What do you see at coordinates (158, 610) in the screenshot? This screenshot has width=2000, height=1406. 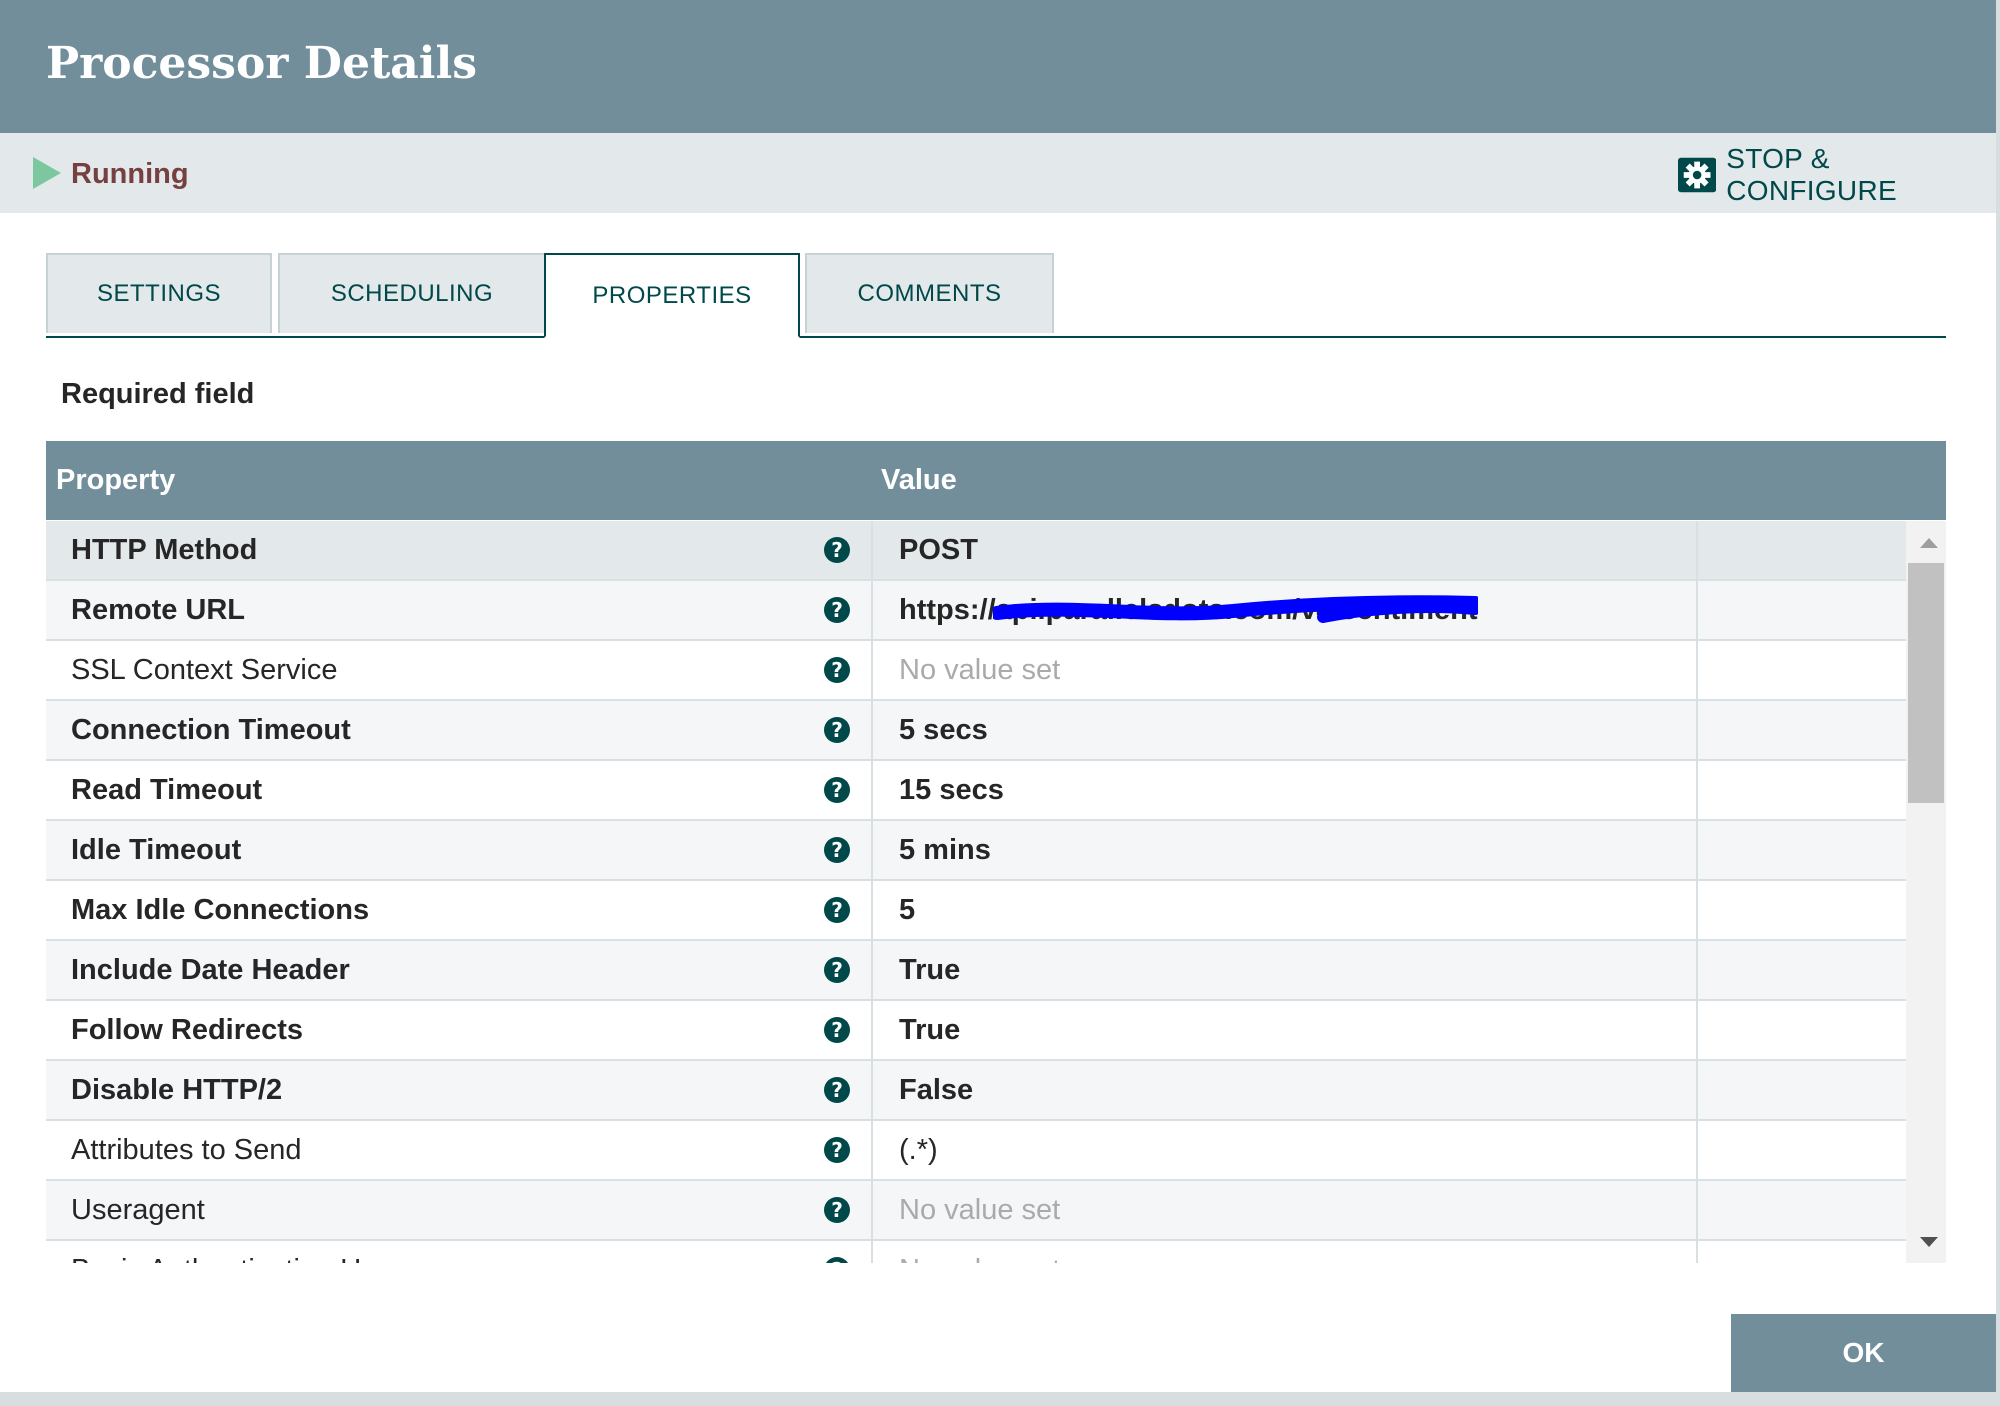 I see `property-name: Remote URL` at bounding box center [158, 610].